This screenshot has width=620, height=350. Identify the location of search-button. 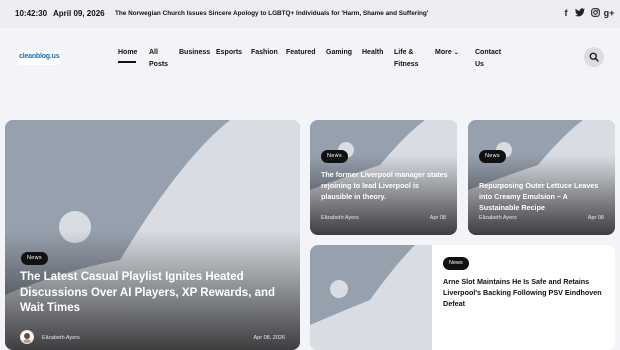
(594, 57).